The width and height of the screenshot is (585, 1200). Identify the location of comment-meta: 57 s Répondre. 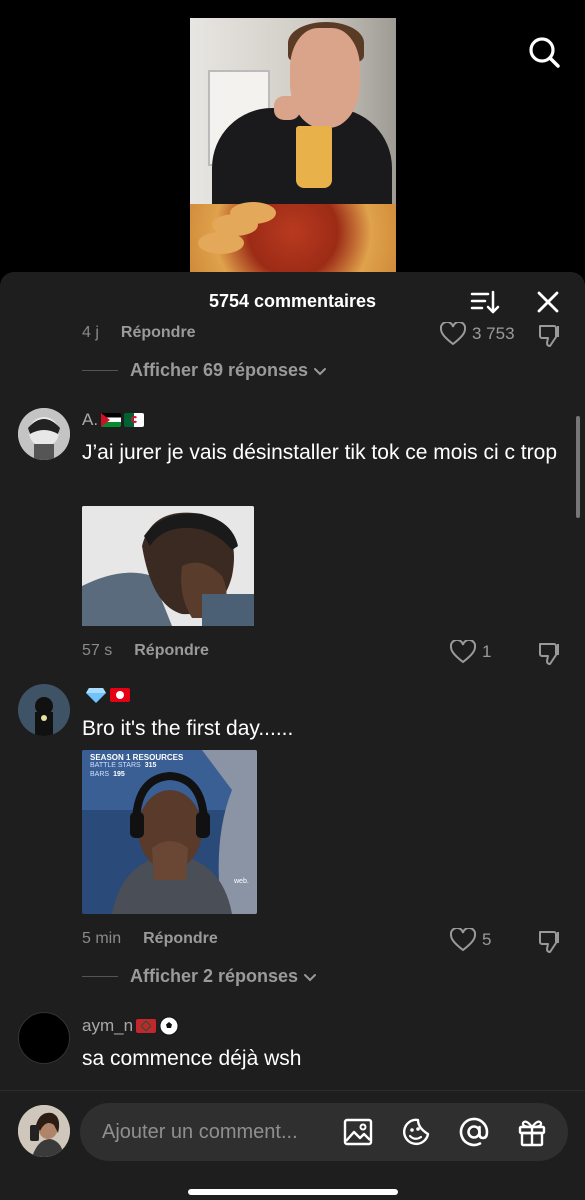
(145, 651).